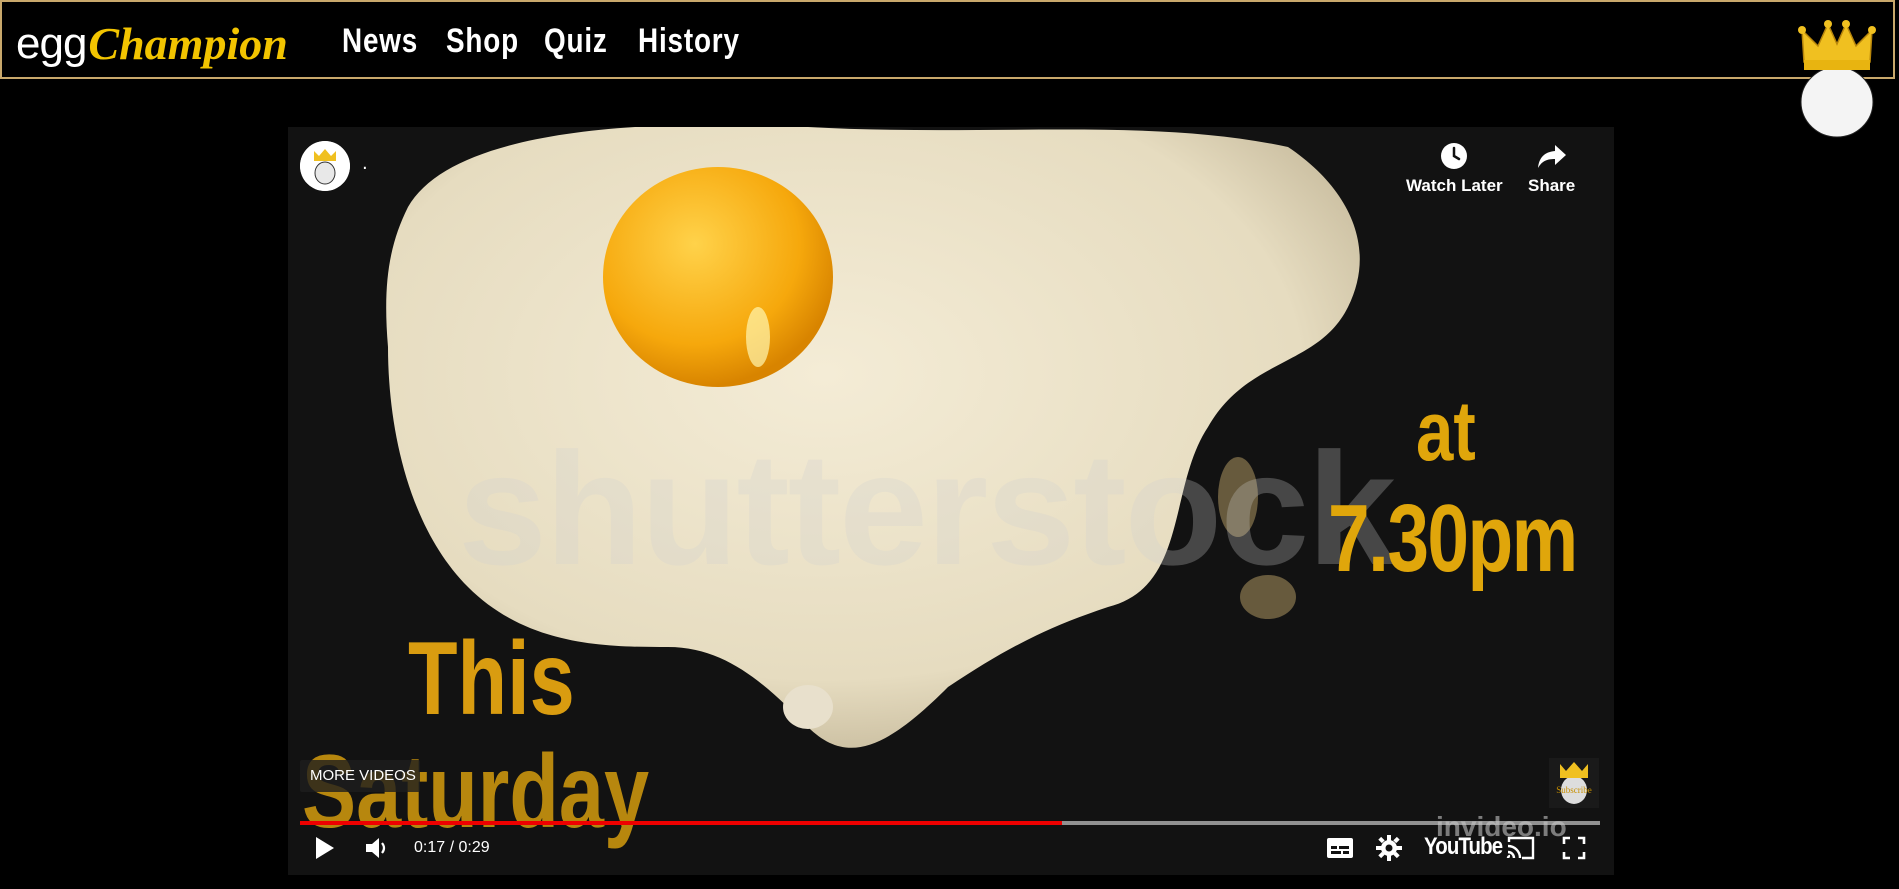 The height and width of the screenshot is (889, 1899). I want to click on volume-button, so click(377, 848).